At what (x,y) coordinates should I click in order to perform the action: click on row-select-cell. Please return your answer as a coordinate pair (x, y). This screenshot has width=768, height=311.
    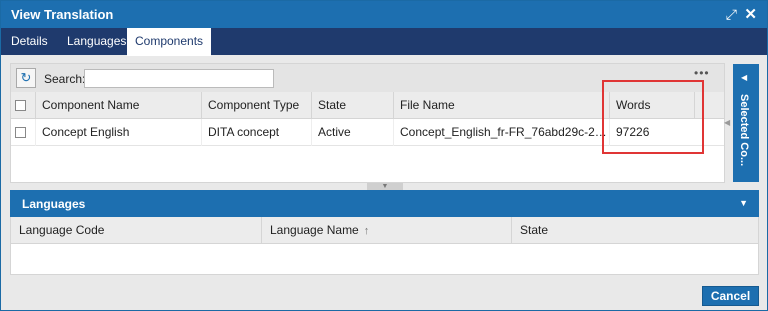
    Looking at the image, I should click on (23, 132).